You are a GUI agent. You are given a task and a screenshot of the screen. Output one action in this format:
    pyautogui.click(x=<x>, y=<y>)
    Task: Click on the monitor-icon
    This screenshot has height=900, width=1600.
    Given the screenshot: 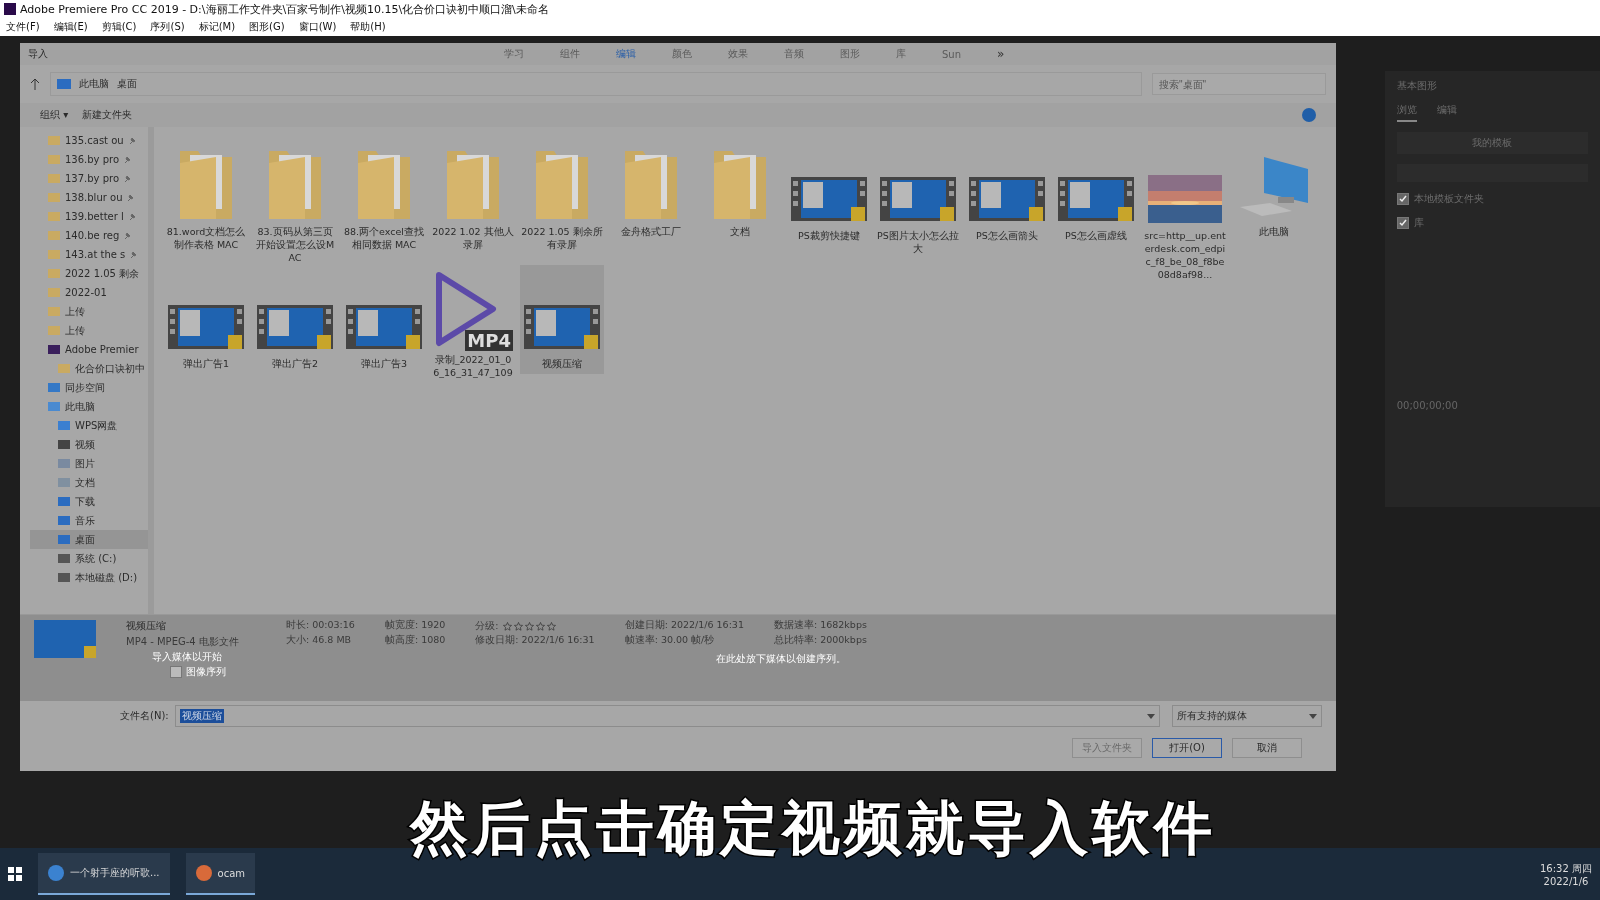 What is the action you would take?
    pyautogui.click(x=64, y=84)
    